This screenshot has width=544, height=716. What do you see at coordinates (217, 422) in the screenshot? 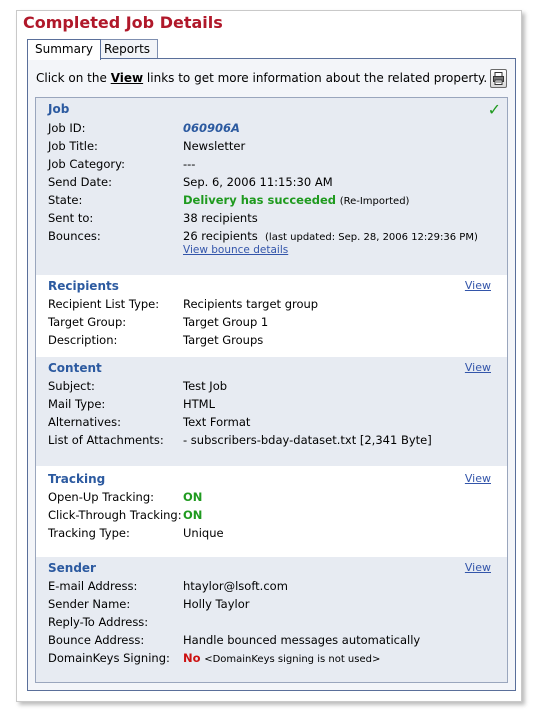
I see `alternatives-value: Text Format` at bounding box center [217, 422].